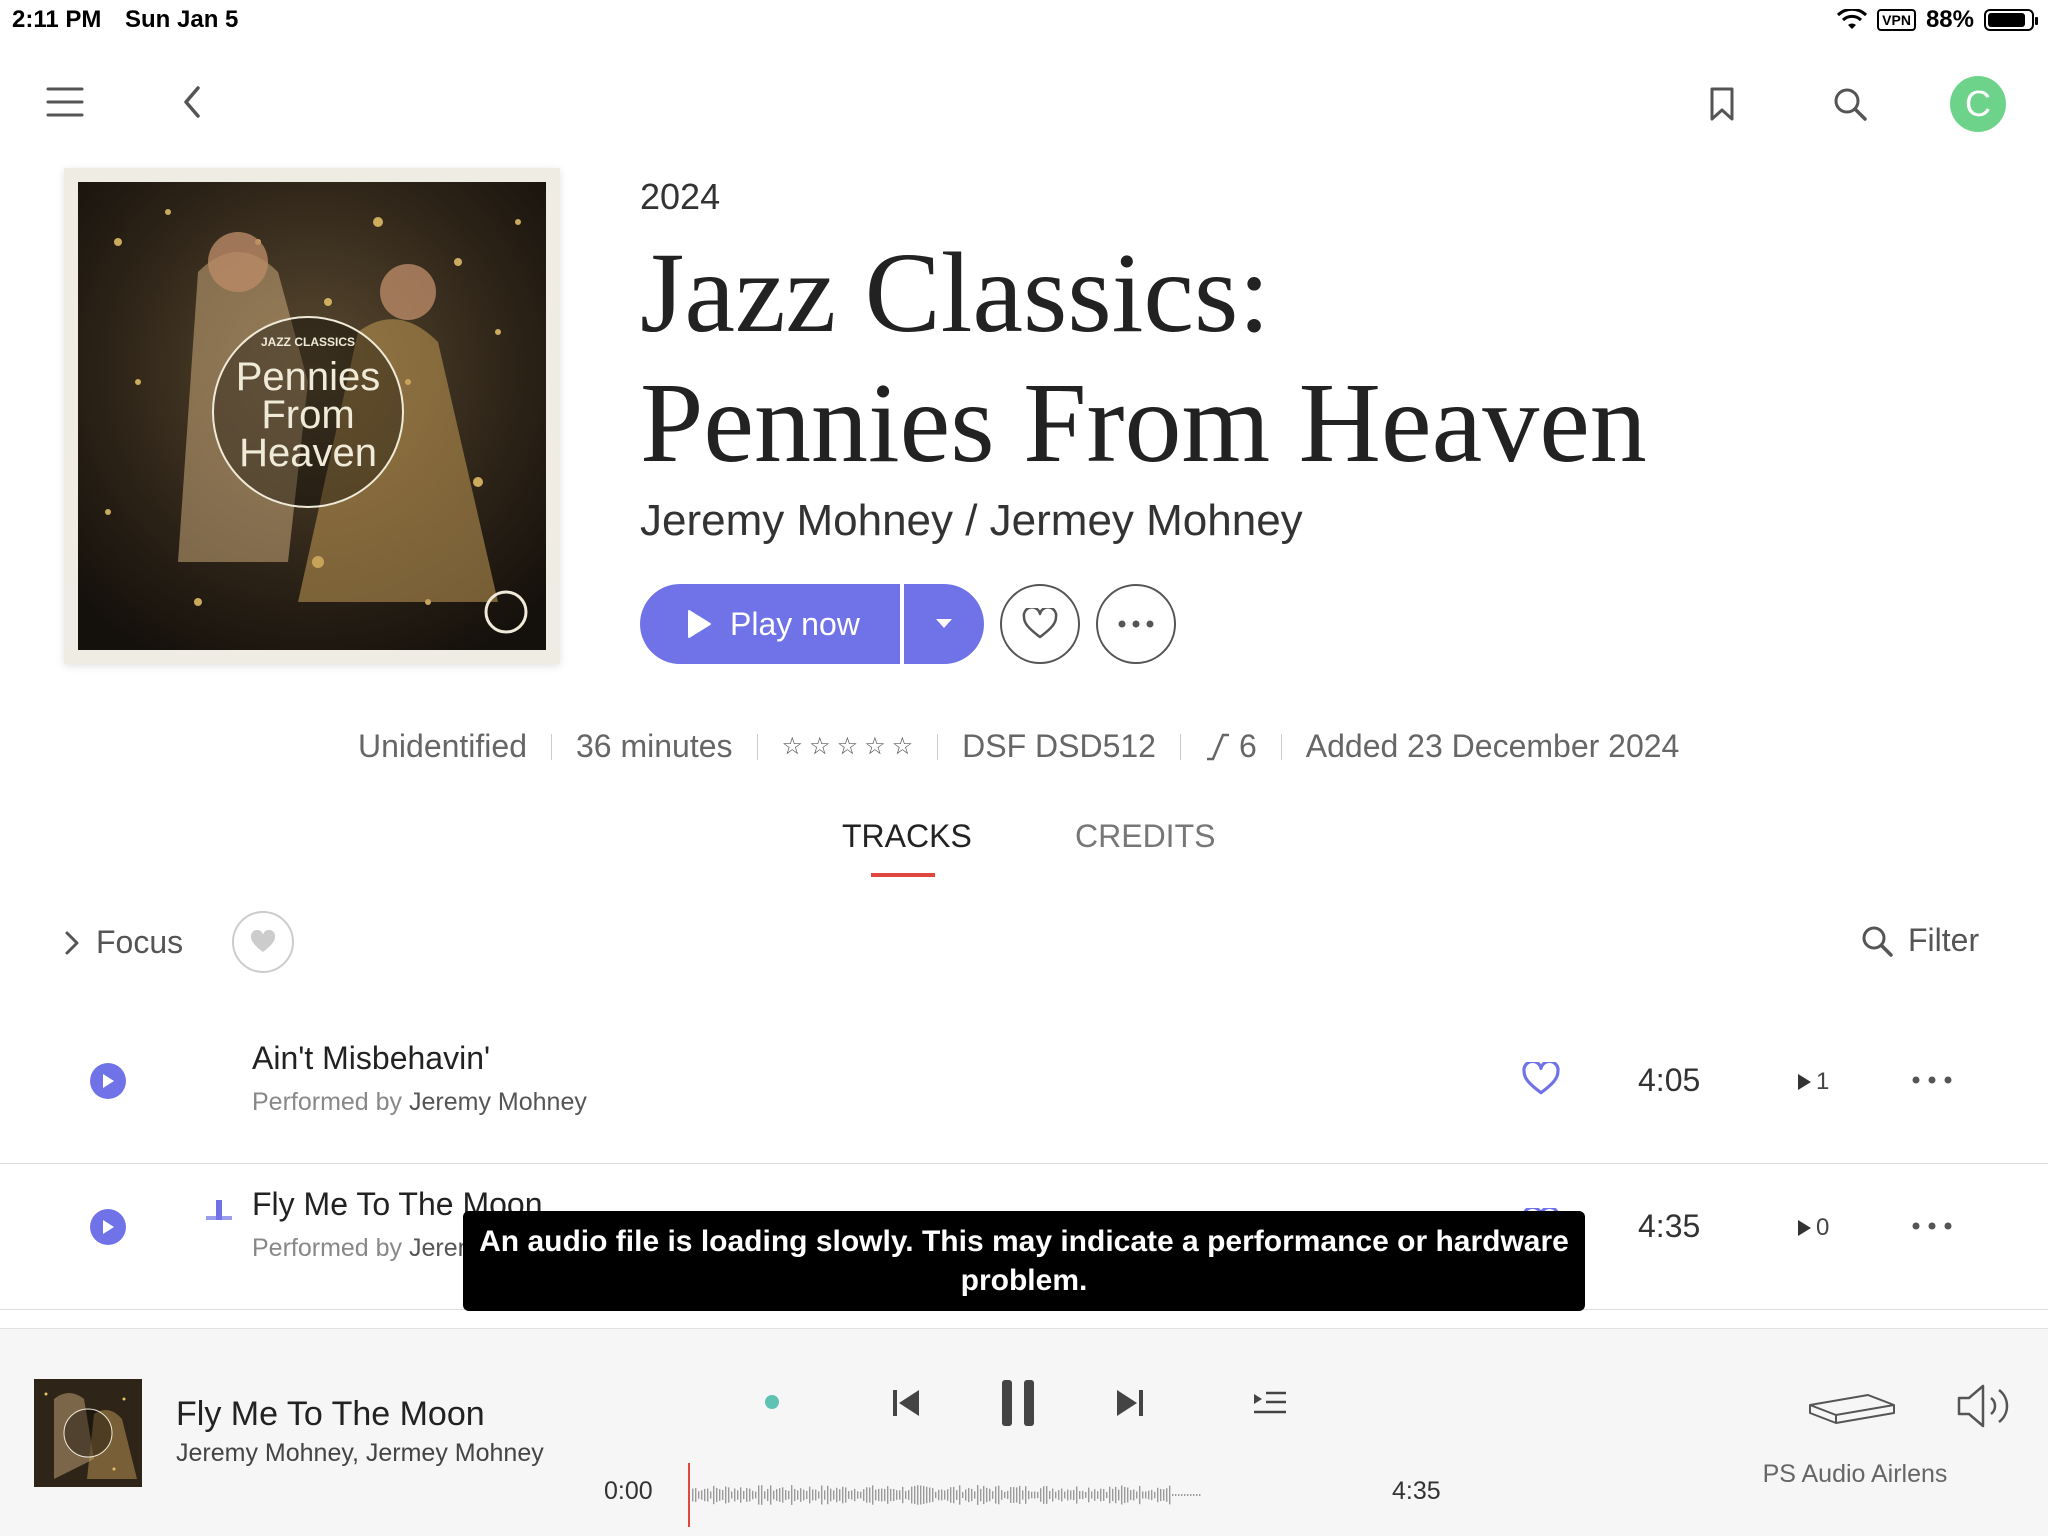 The width and height of the screenshot is (2048, 1536). What do you see at coordinates (371, 1058) in the screenshot?
I see `track-title: Ain't Misbehavin'` at bounding box center [371, 1058].